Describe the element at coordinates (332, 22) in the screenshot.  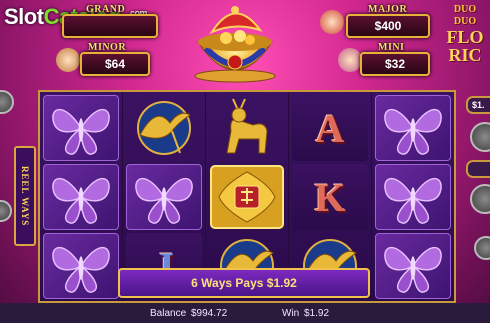
I see `major-character-icon` at that location.